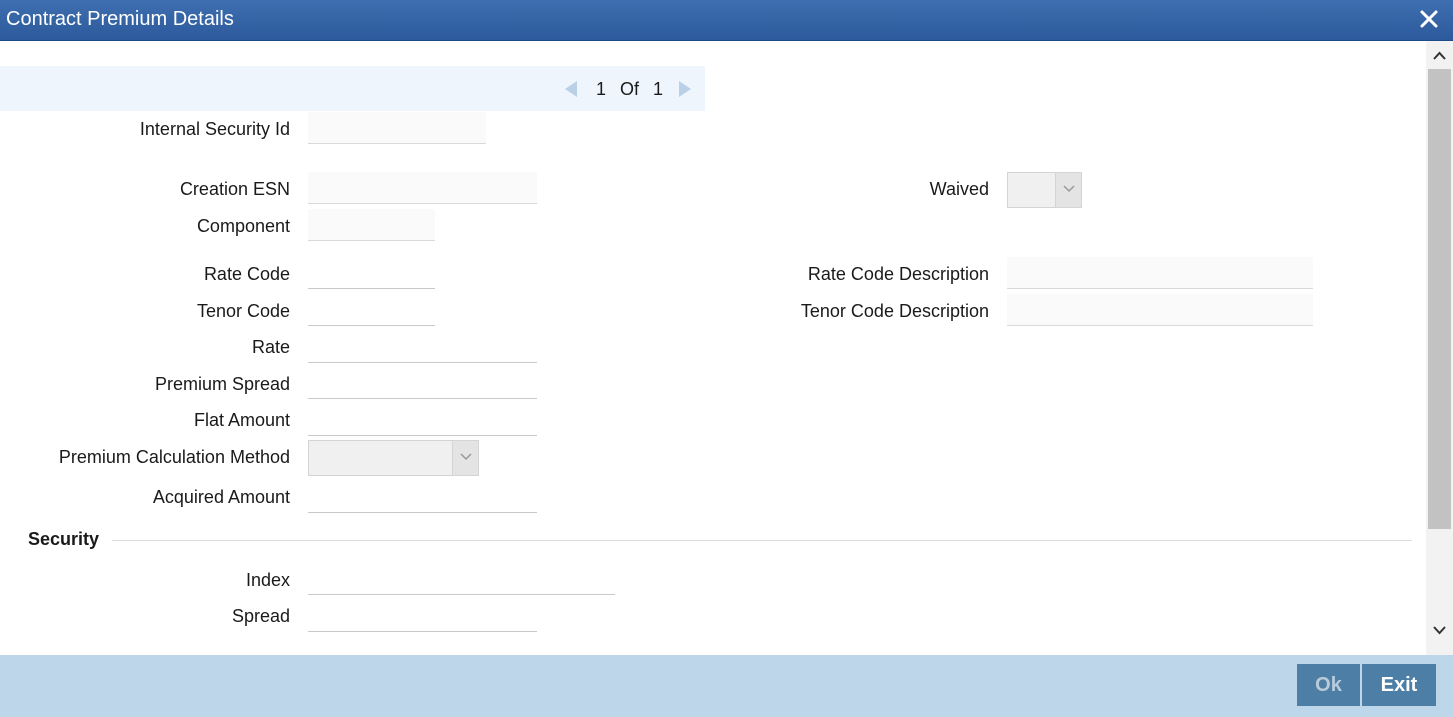 Image resolution: width=1453 pixels, height=717 pixels. I want to click on window-title: Contract Premium Details, so click(120, 19).